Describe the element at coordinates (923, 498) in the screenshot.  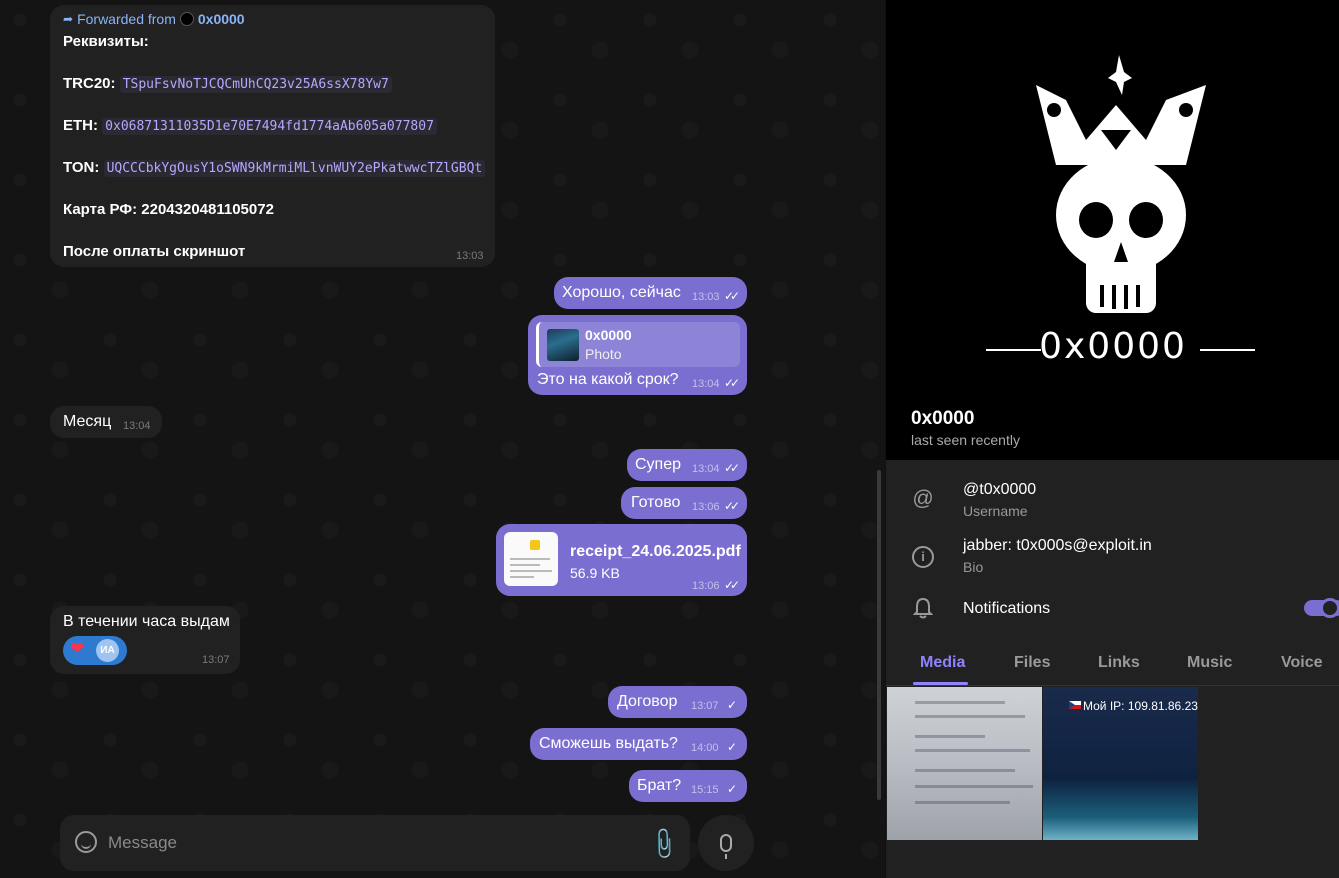
I see `at-sign-icon: @` at that location.